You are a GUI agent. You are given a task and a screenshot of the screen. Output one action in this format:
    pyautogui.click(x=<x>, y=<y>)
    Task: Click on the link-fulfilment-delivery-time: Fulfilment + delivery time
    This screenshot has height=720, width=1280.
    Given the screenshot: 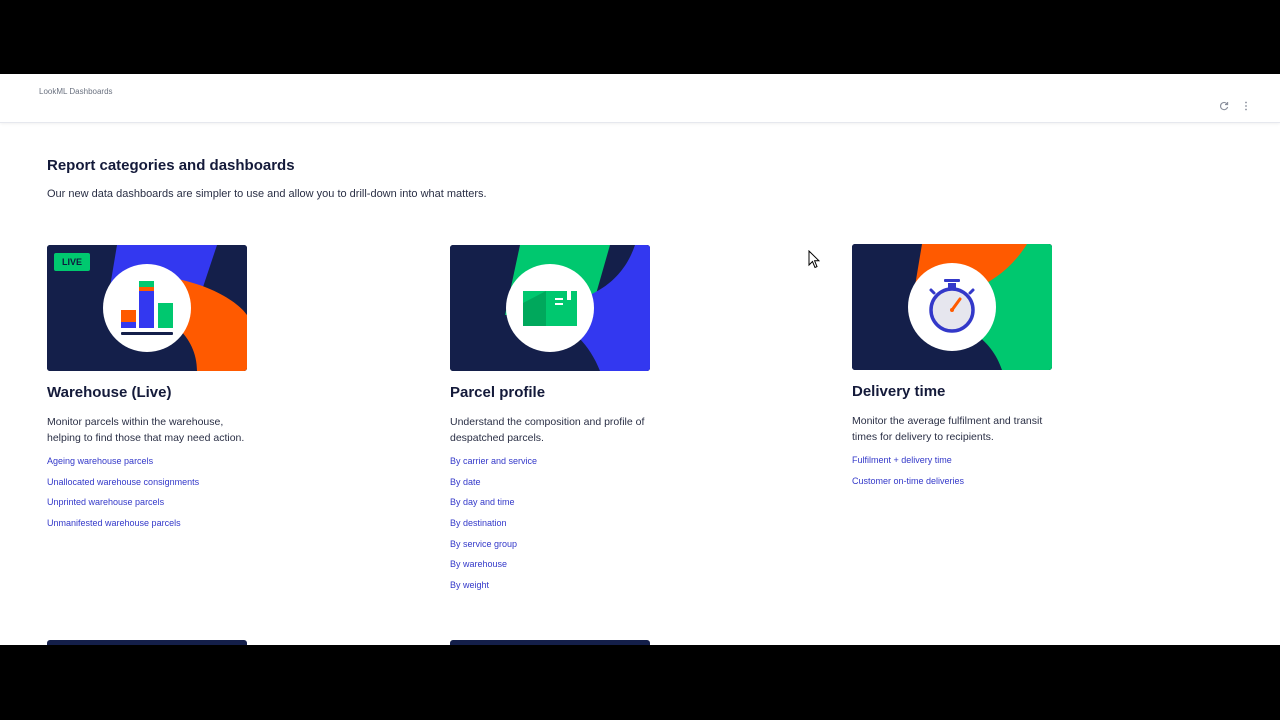 What is the action you would take?
    pyautogui.click(x=962, y=463)
    